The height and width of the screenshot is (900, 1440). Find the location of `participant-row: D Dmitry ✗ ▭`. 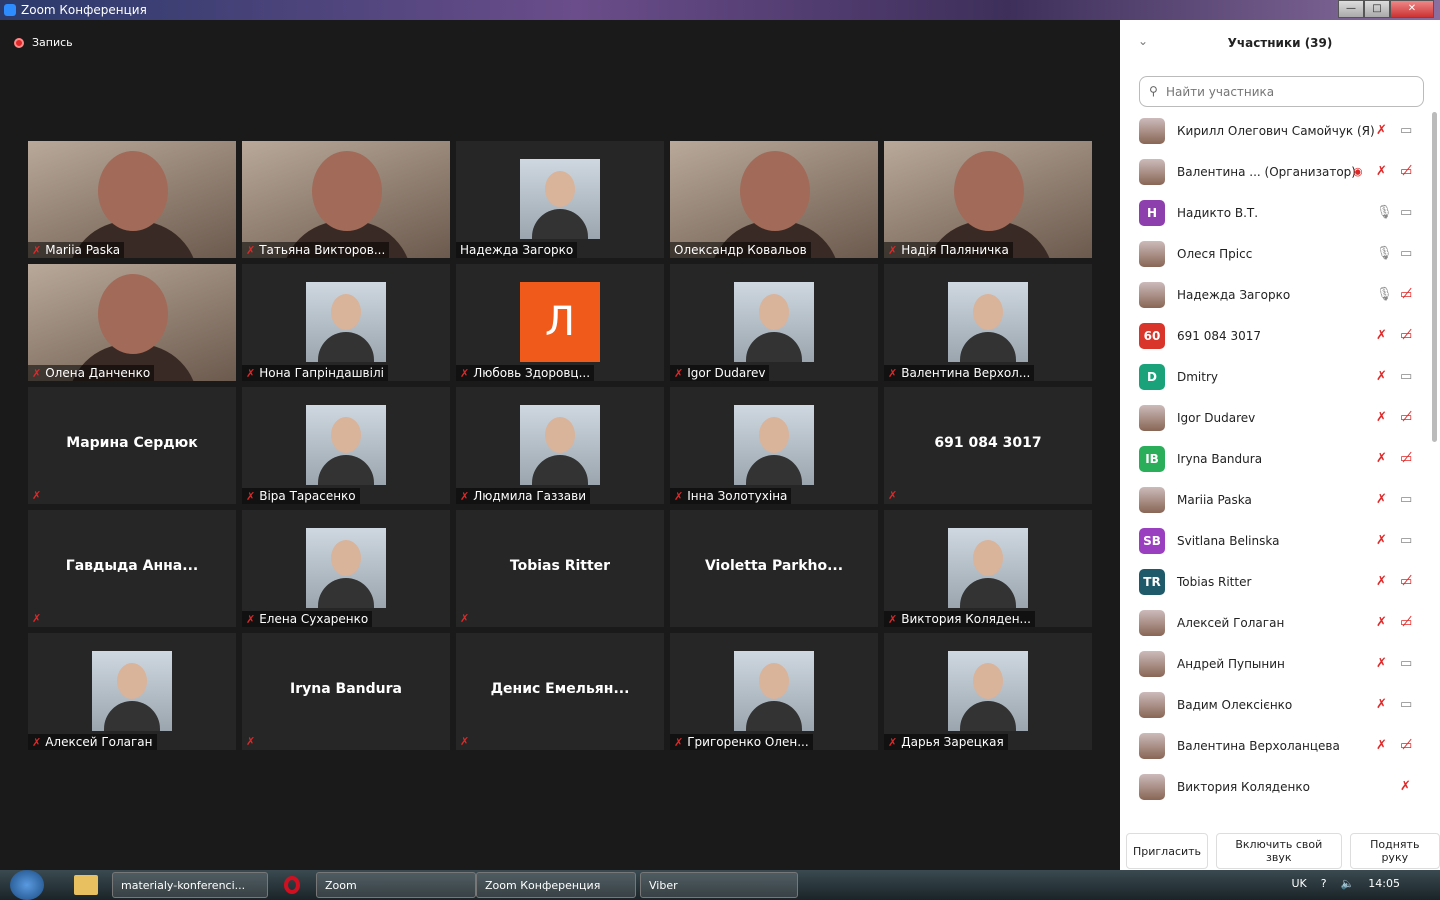

participant-row: D Dmitry ✗ ▭ is located at coordinates (1275, 376).